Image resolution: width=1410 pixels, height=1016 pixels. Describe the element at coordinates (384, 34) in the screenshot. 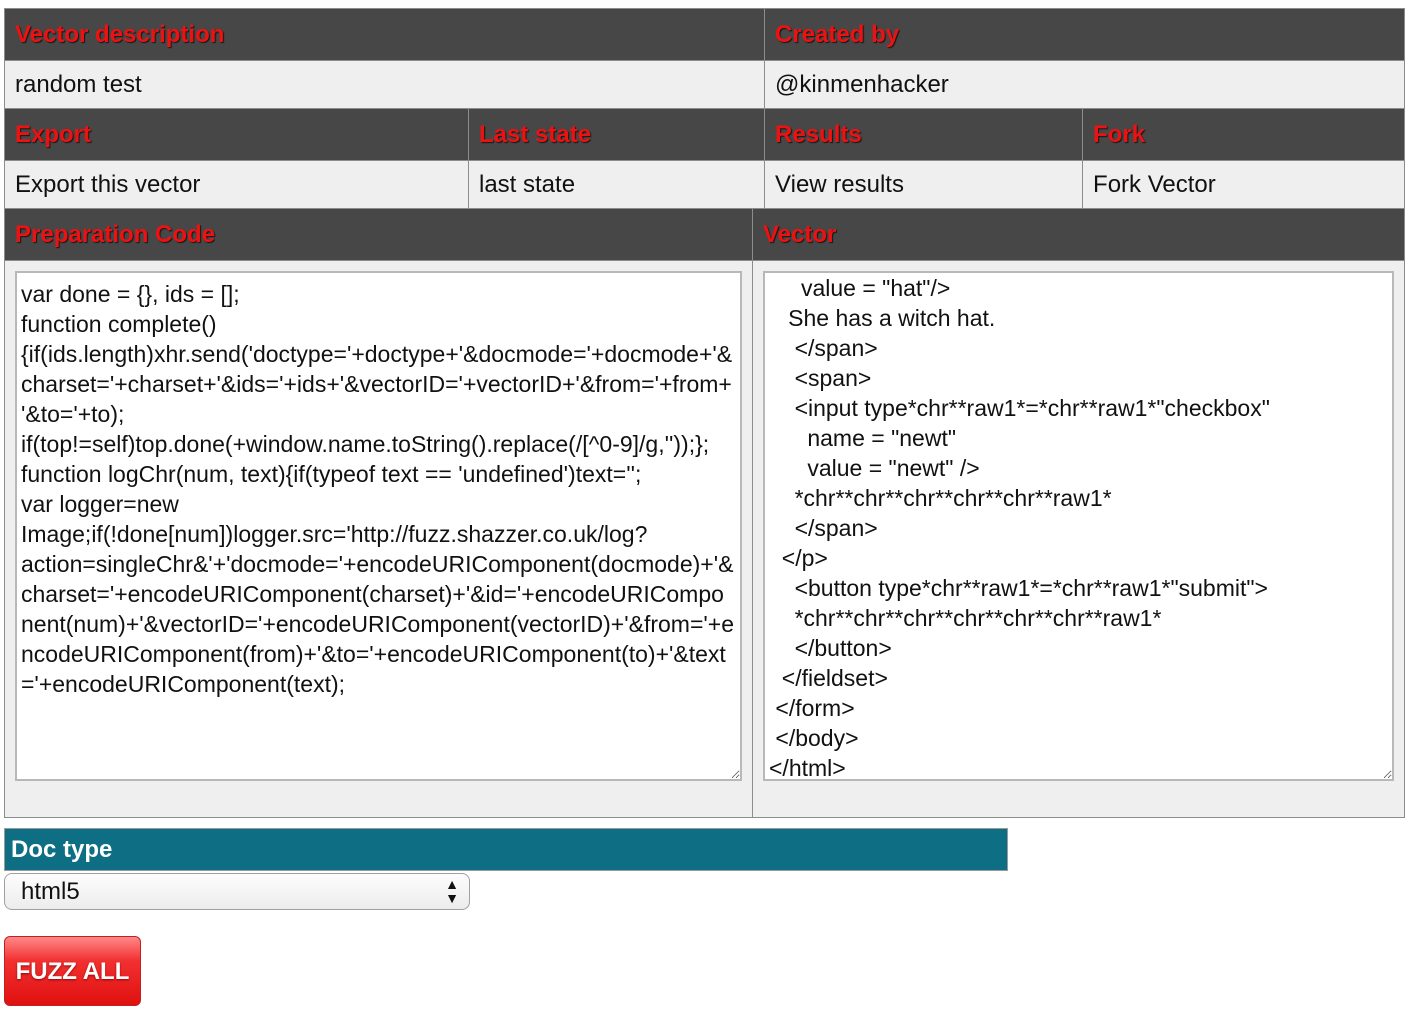

I see `vector-description-header: Vector description` at that location.